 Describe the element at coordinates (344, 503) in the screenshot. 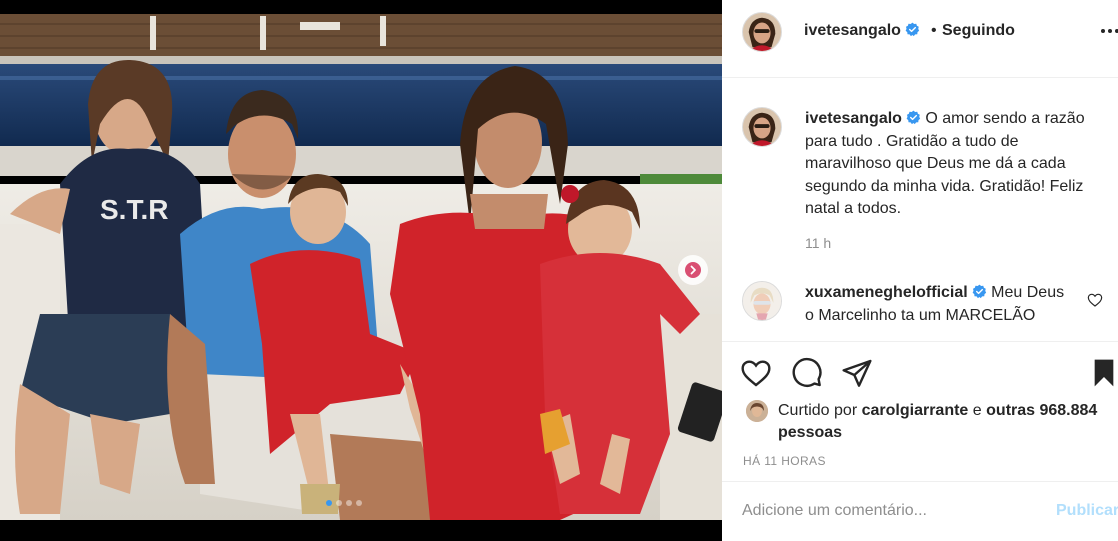

I see `carousel-indicator` at that location.